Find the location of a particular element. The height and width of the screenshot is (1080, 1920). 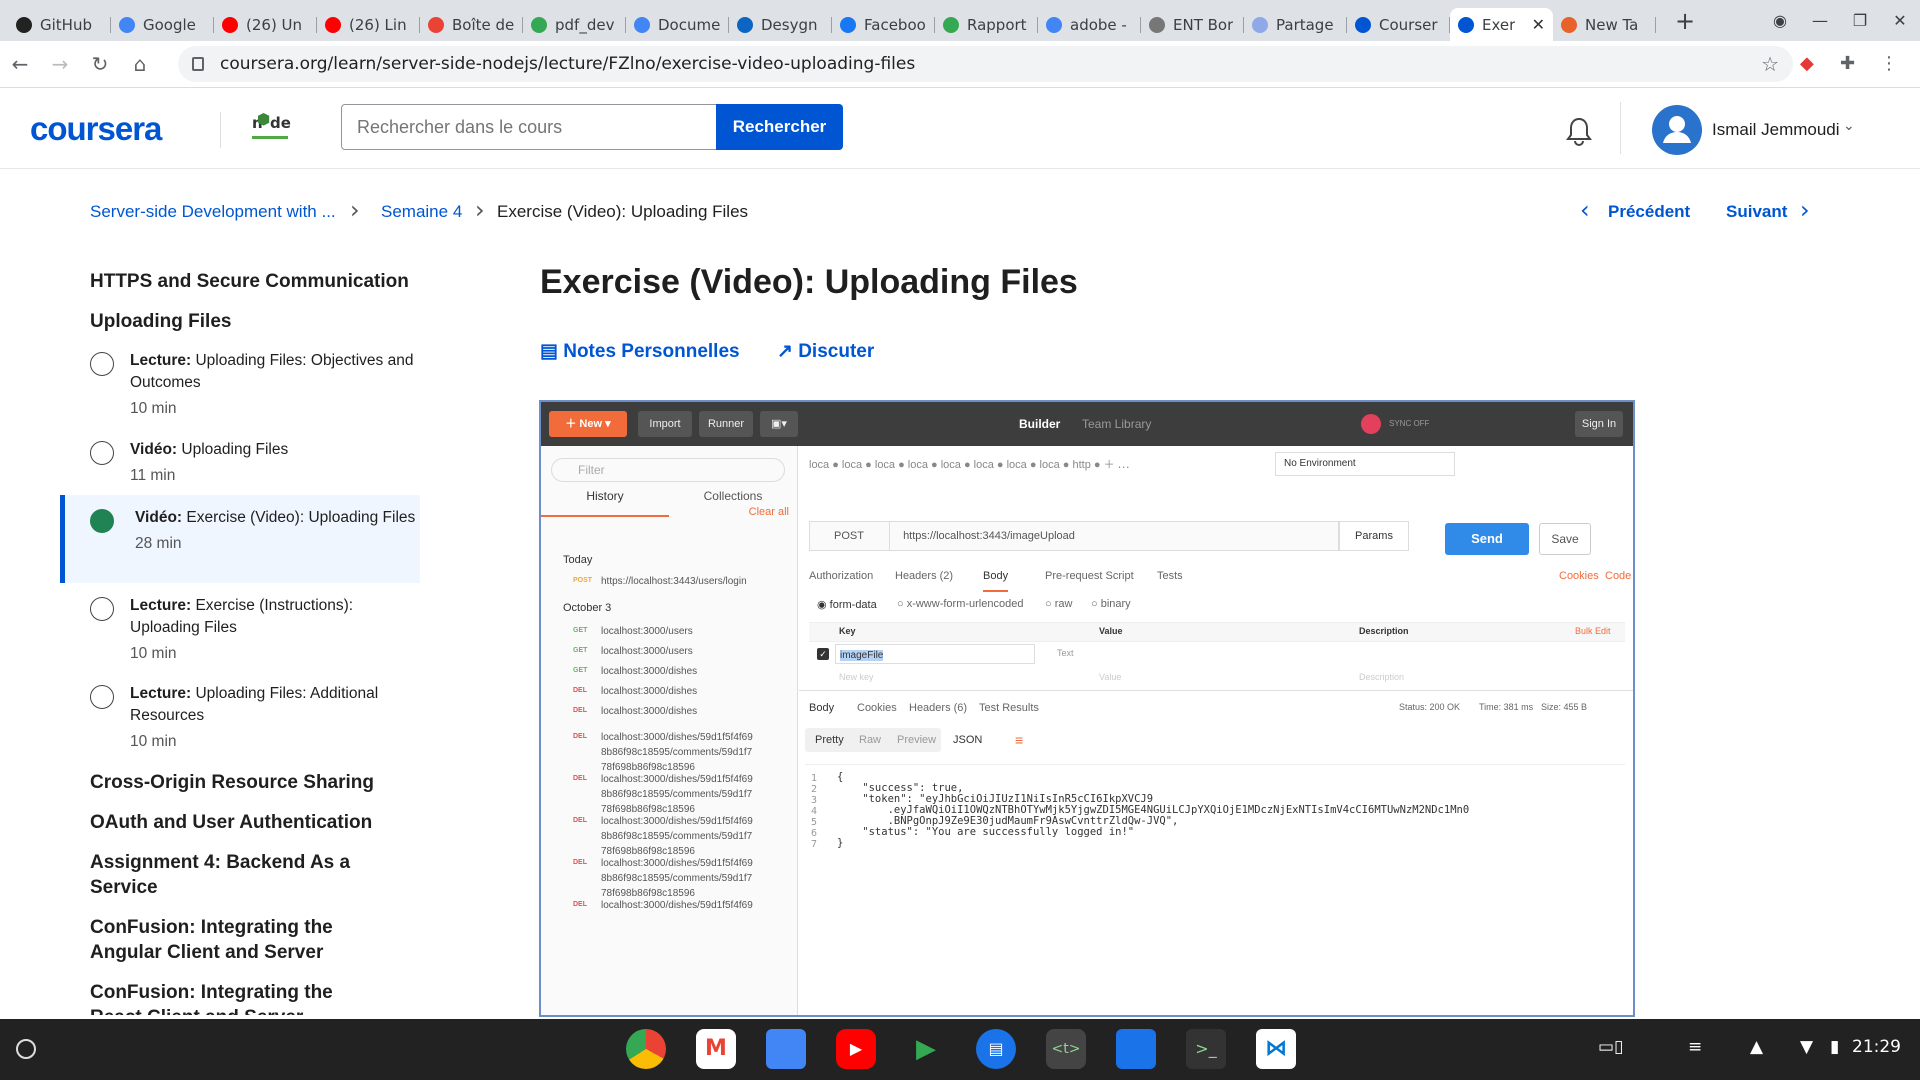

clear-all-link: Clear all is located at coordinates (769, 512).